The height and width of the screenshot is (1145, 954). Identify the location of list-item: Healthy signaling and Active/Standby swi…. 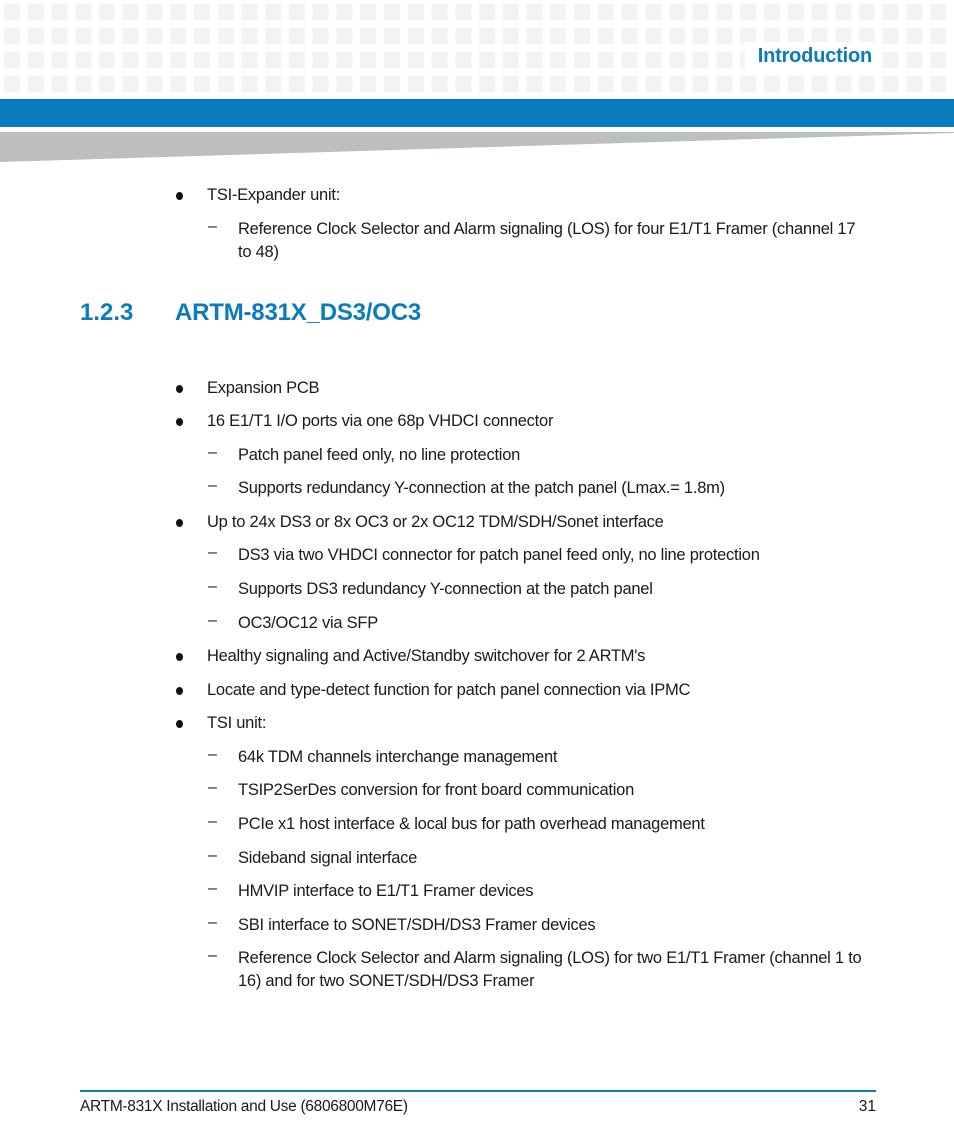
(426, 656).